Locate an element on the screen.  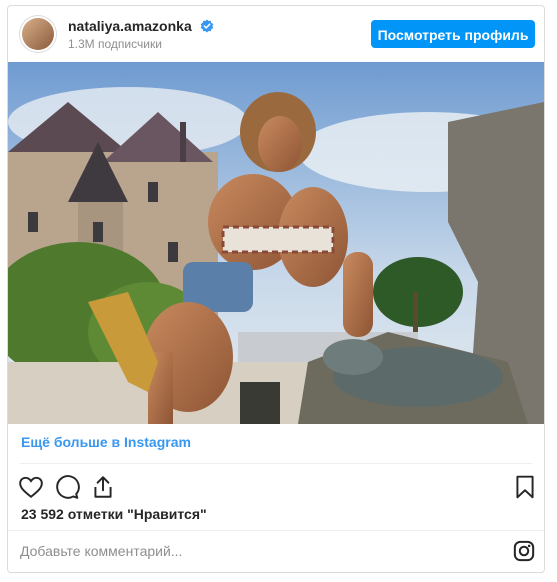
username: nataliya.amazonka is located at coordinates (130, 26).